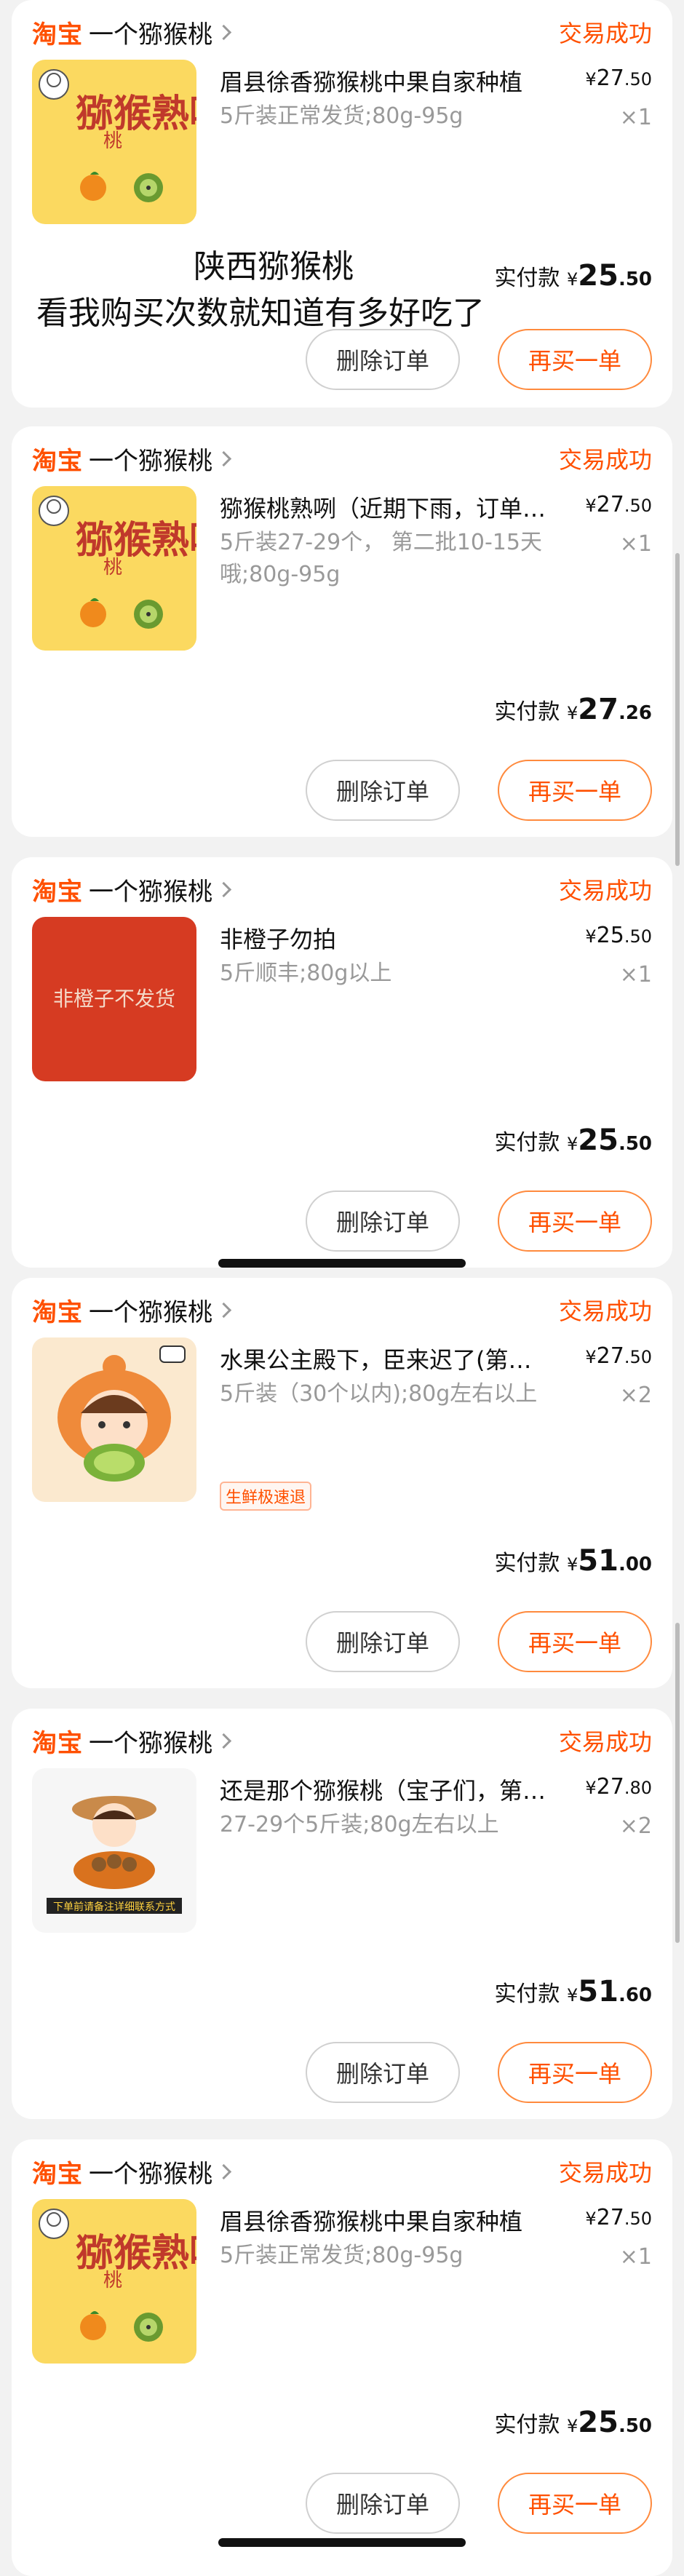 Image resolution: width=684 pixels, height=2576 pixels. I want to click on product-spec: 5斤装27-29个， 第二批10-15天哦;80g-95g, so click(381, 558).